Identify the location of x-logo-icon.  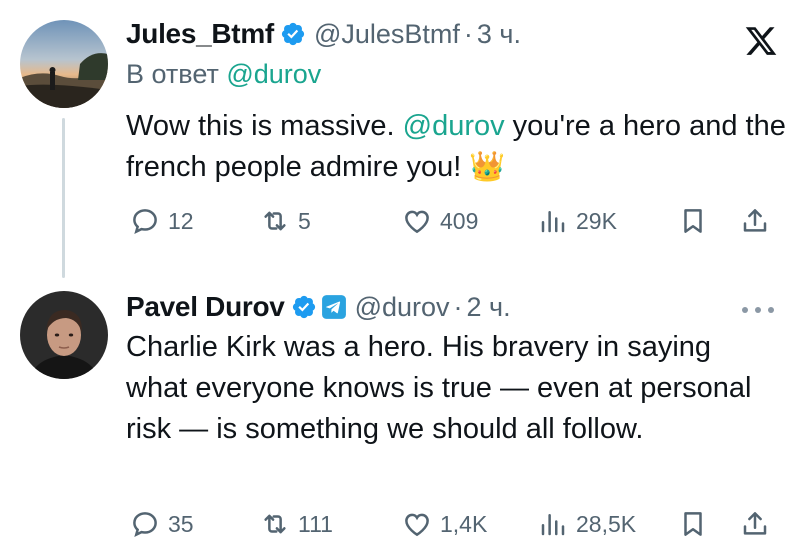
(761, 41).